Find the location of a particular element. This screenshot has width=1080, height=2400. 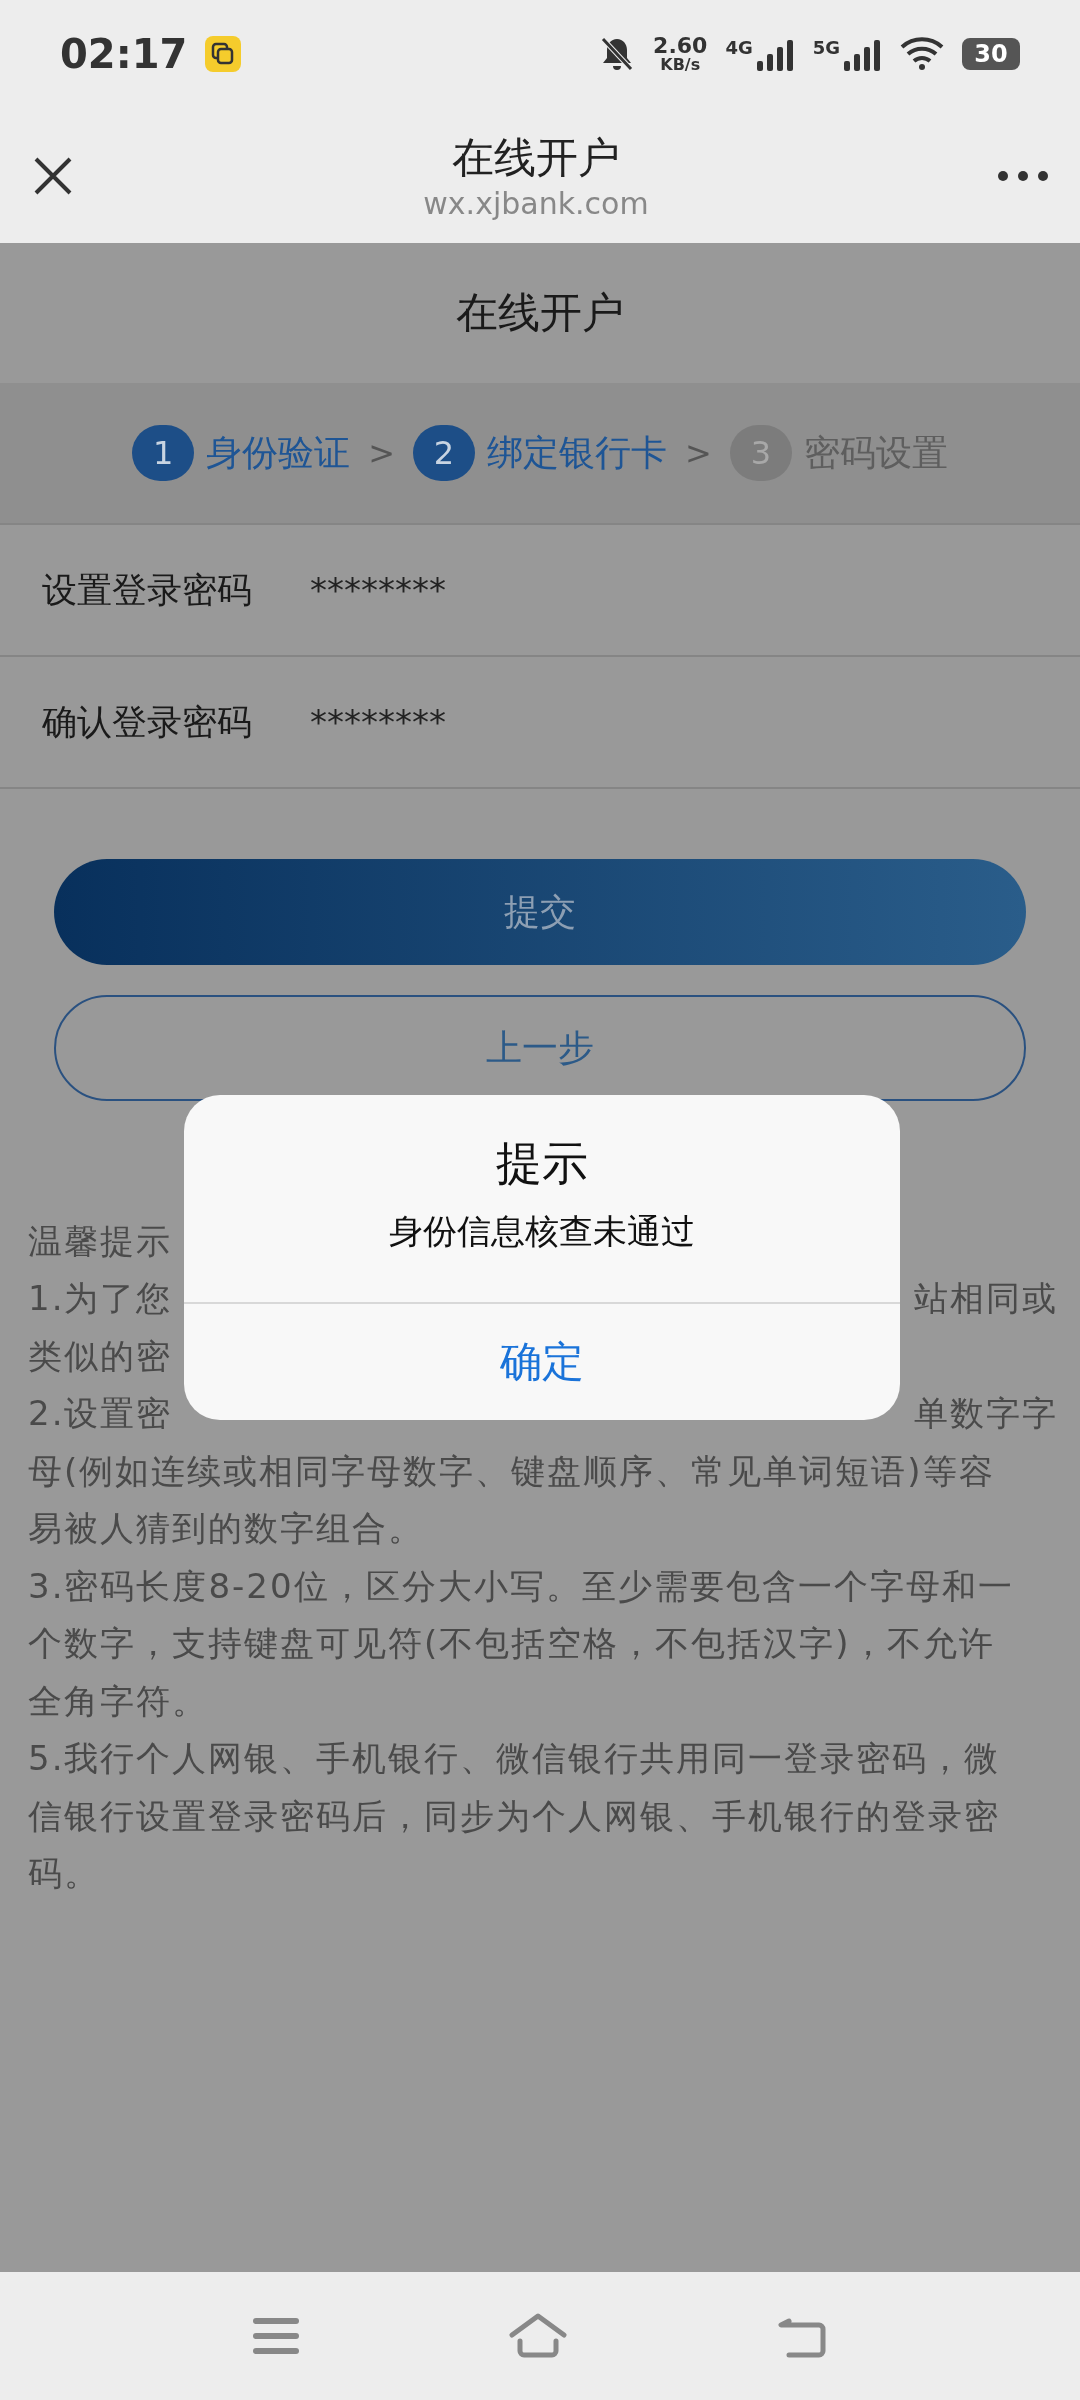

tip-text: 1.为了您 is located at coordinates (100, 1299).